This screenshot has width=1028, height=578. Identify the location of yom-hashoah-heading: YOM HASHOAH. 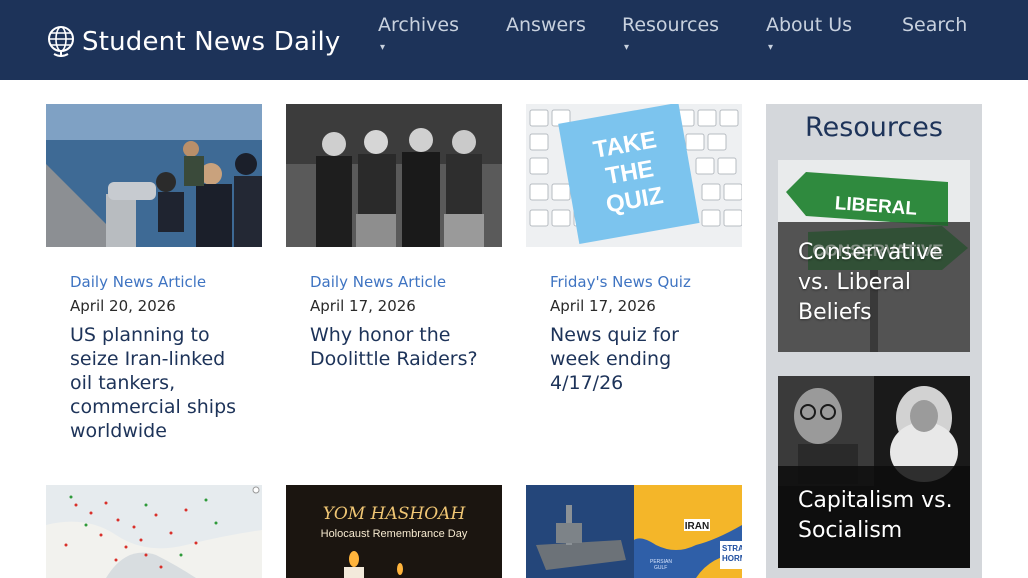
(395, 514).